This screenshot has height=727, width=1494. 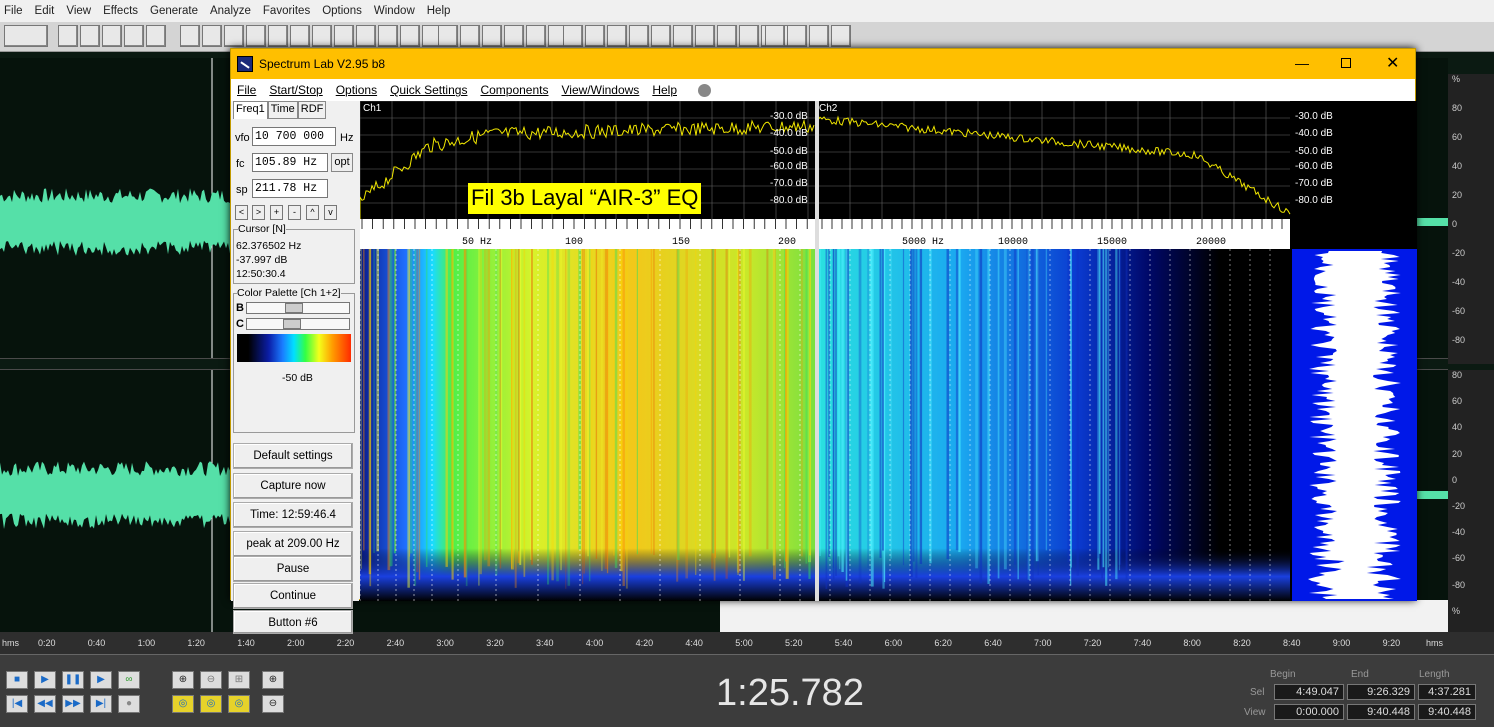 I want to click on pause-button-sl: Pause, so click(x=293, y=569).